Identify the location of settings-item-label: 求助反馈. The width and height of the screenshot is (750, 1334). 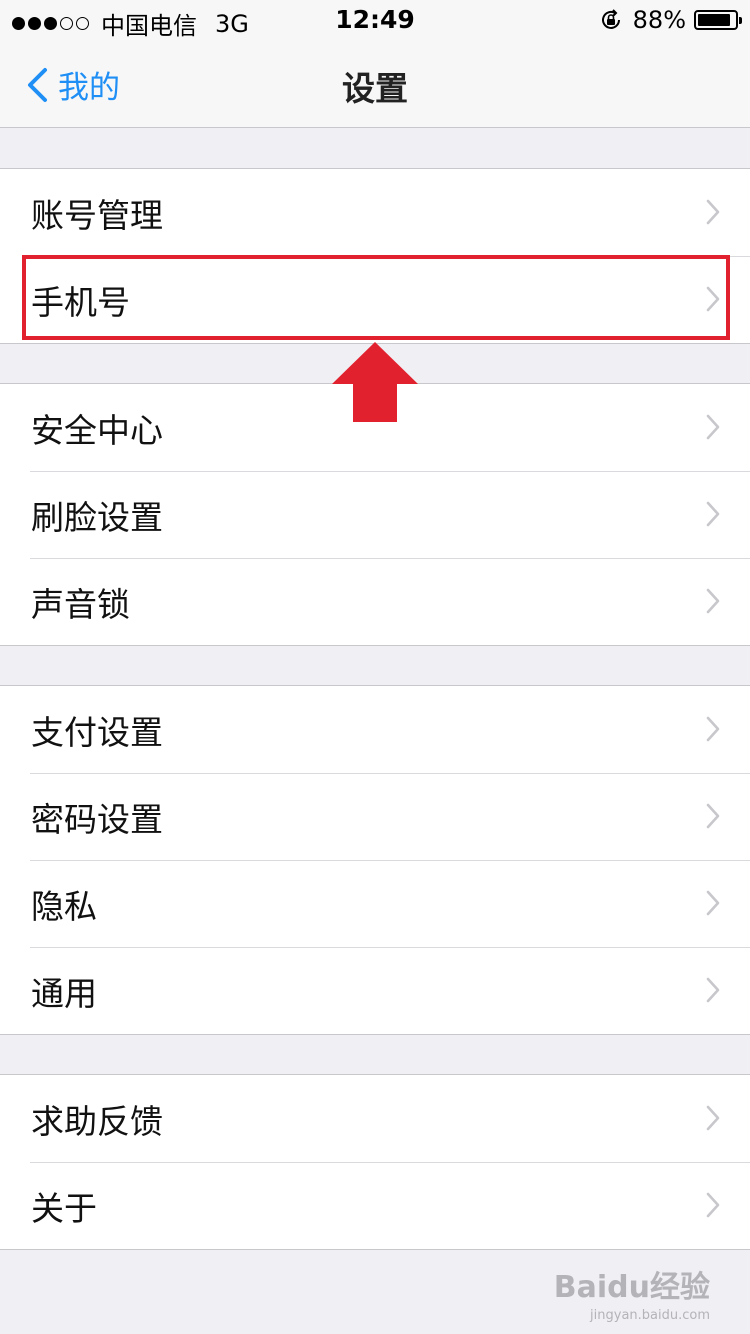
(97, 1121).